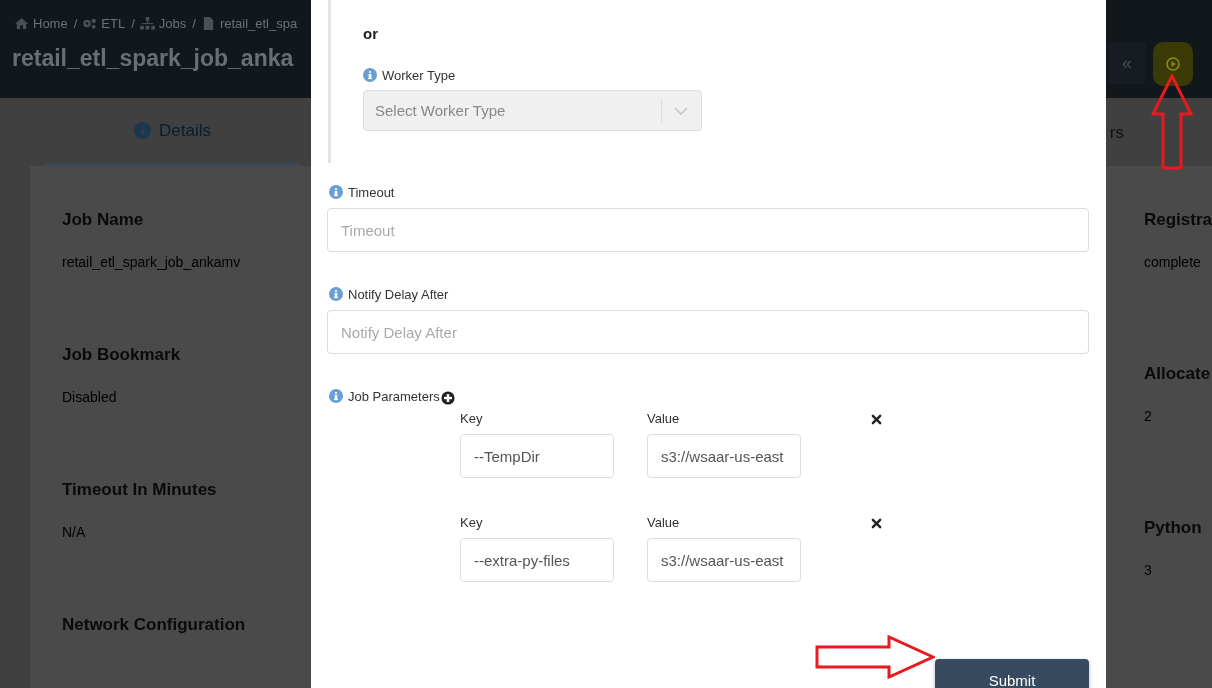  I want to click on breadcrumb-link: retail_etl_spa, so click(258, 23).